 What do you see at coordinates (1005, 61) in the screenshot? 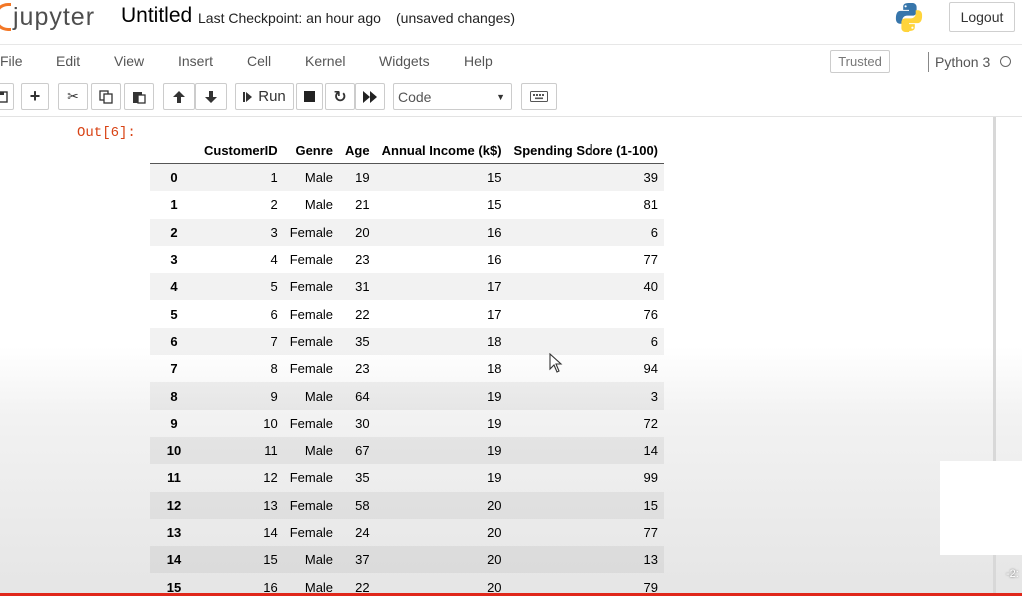
I see `kernel-idle-icon` at bounding box center [1005, 61].